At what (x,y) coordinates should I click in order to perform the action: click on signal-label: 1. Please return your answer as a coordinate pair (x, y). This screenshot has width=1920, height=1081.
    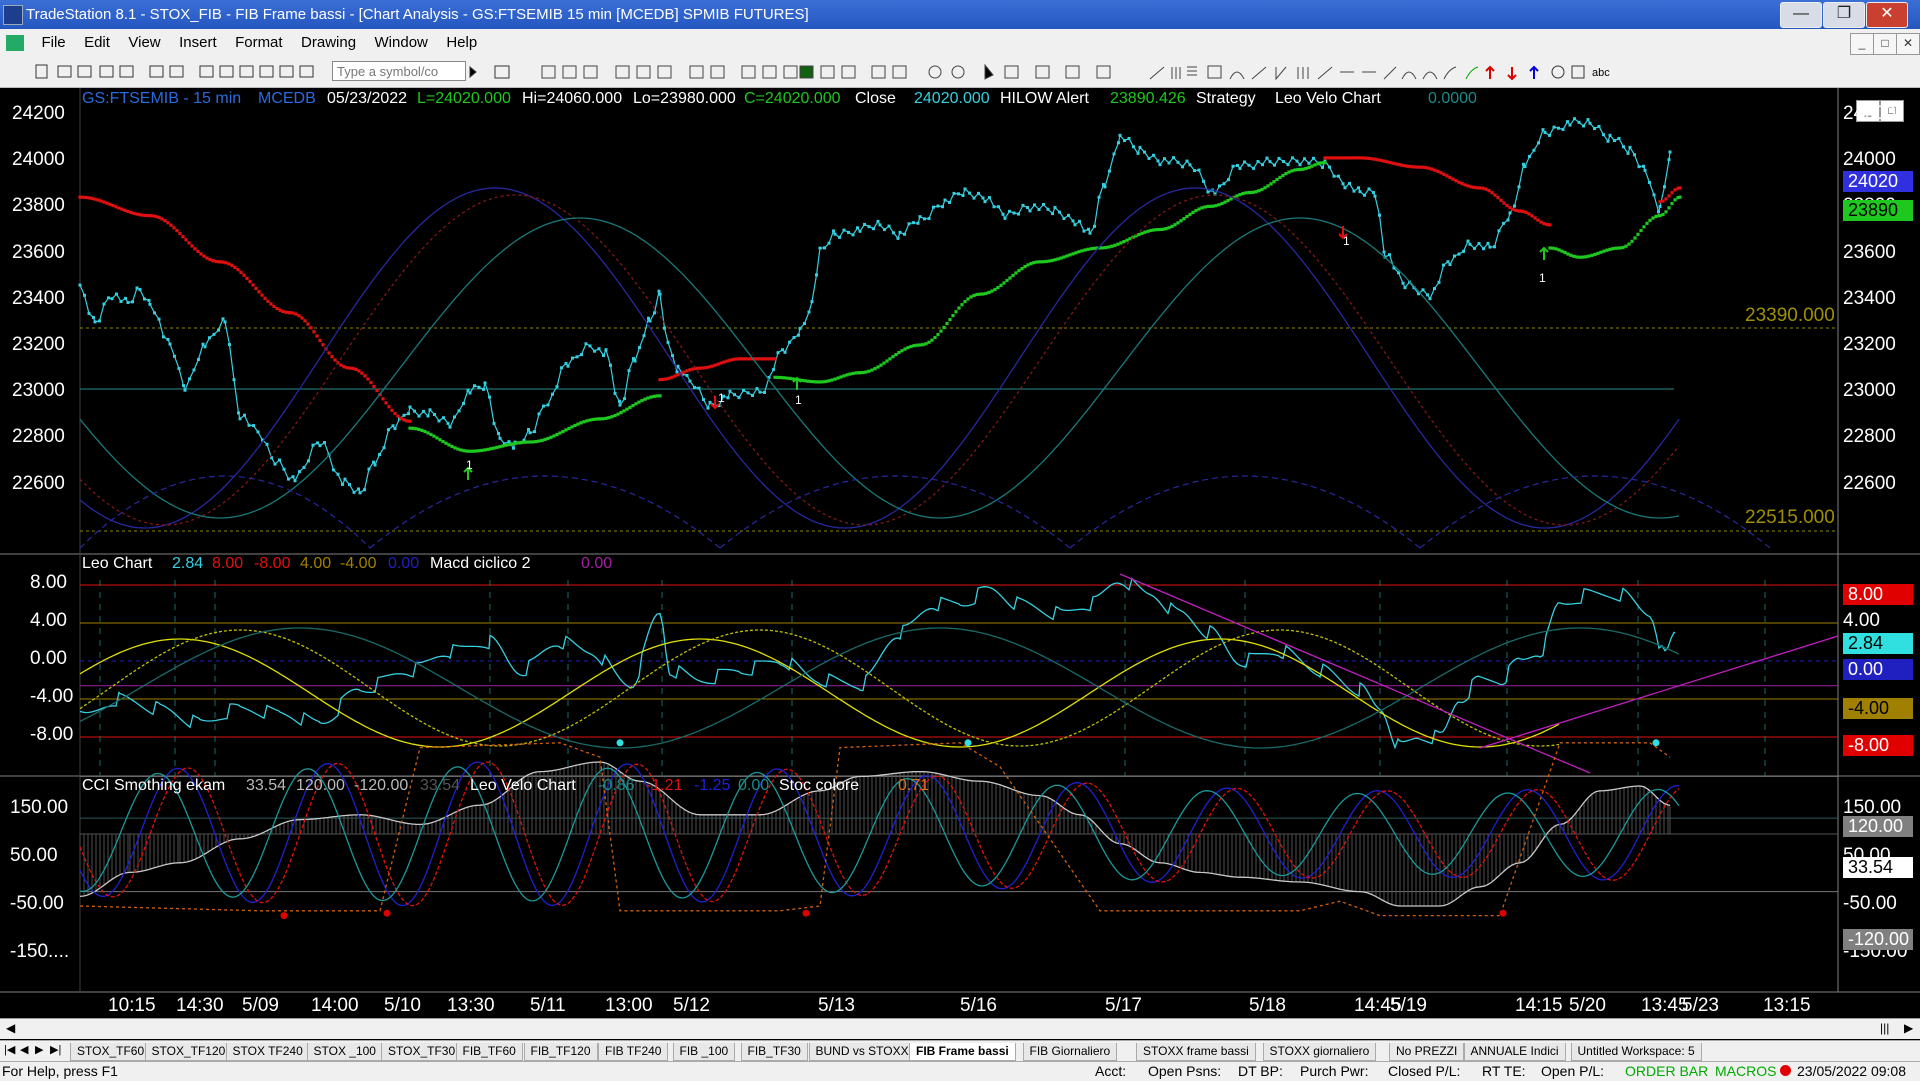
    Looking at the image, I should click on (1542, 278).